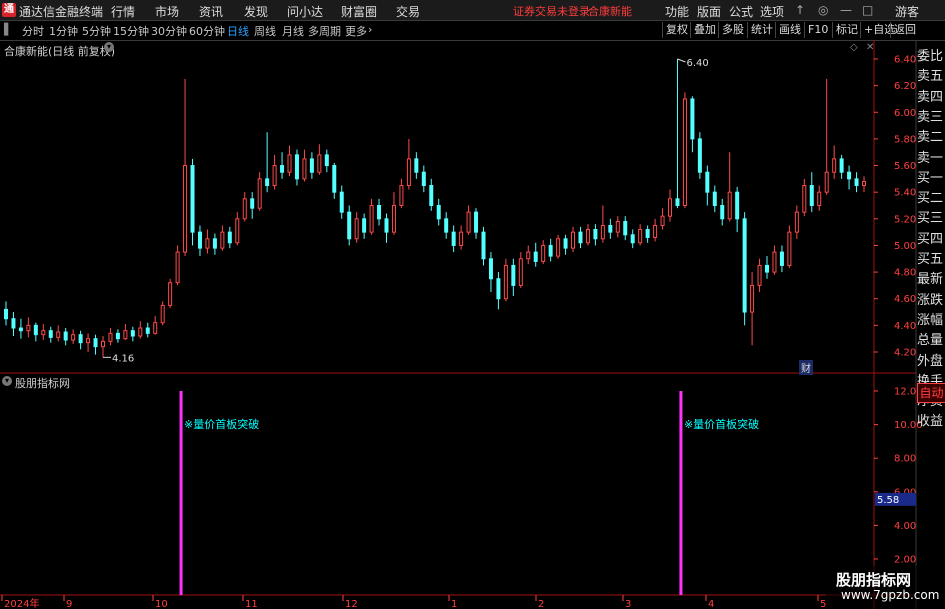 The height and width of the screenshot is (609, 945). What do you see at coordinates (817, 30) in the screenshot?
I see `f10-button: F10` at bounding box center [817, 30].